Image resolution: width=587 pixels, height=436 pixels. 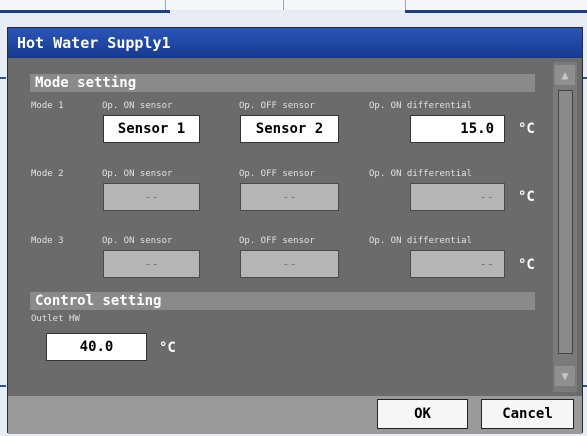 What do you see at coordinates (565, 376) in the screenshot?
I see `scroll-down-icon: ▼` at bounding box center [565, 376].